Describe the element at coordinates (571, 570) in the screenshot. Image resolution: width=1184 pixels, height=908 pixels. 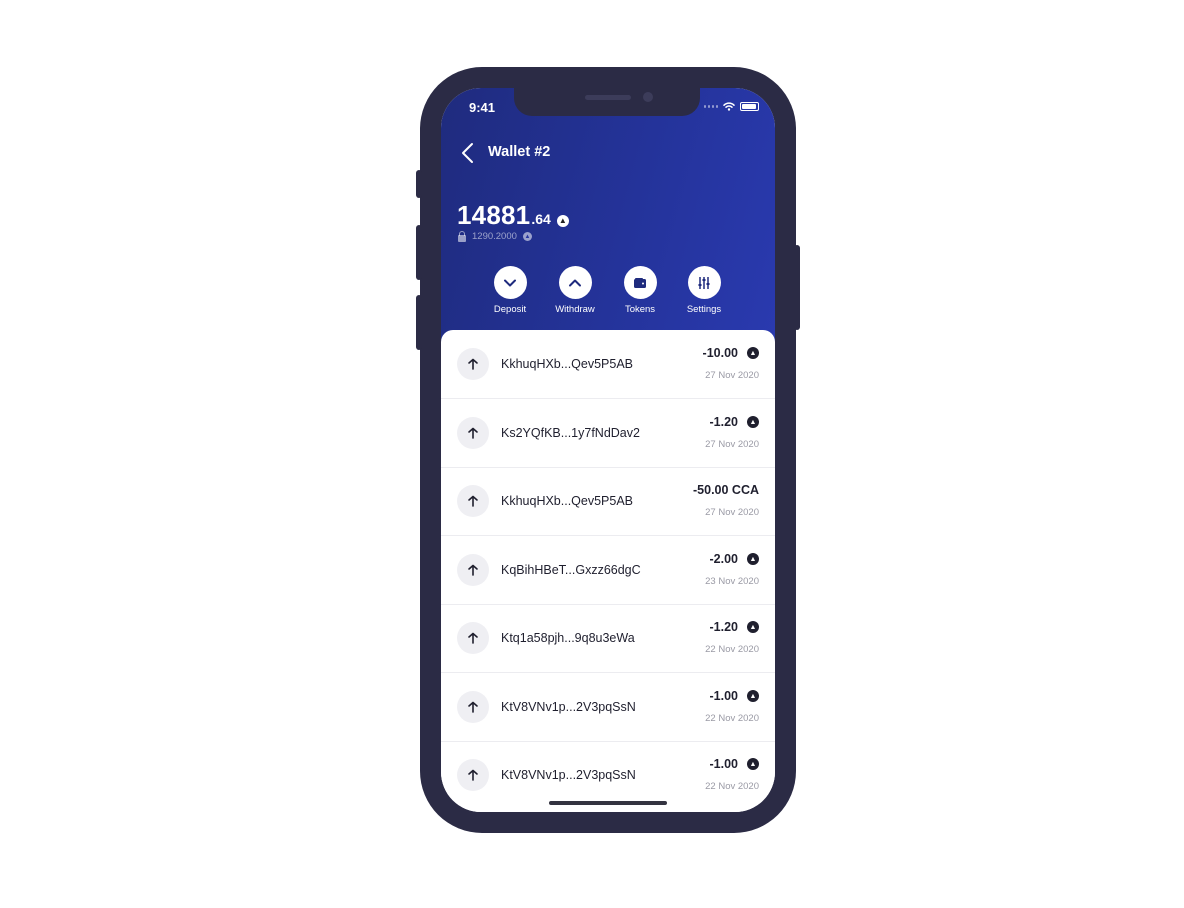
I see `transaction-address: KqBihHBeT...Gxzz66dgC` at that location.